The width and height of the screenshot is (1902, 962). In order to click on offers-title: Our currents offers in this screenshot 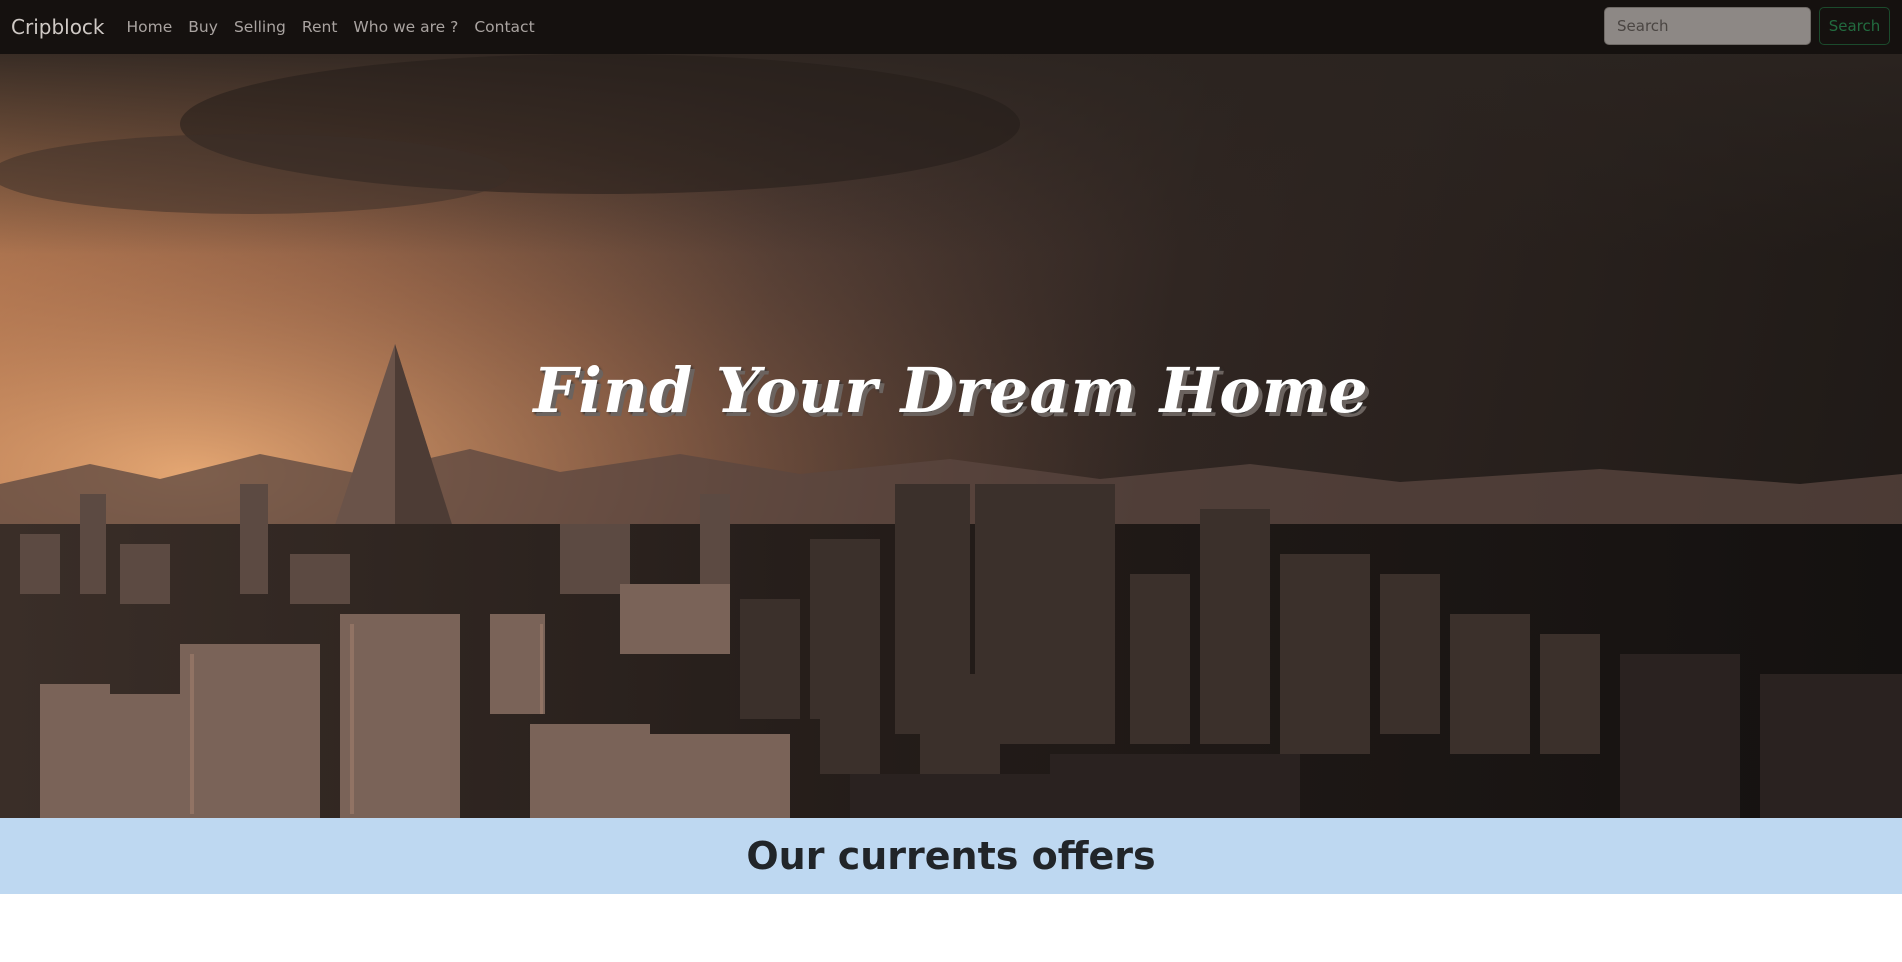, I will do `click(951, 856)`.